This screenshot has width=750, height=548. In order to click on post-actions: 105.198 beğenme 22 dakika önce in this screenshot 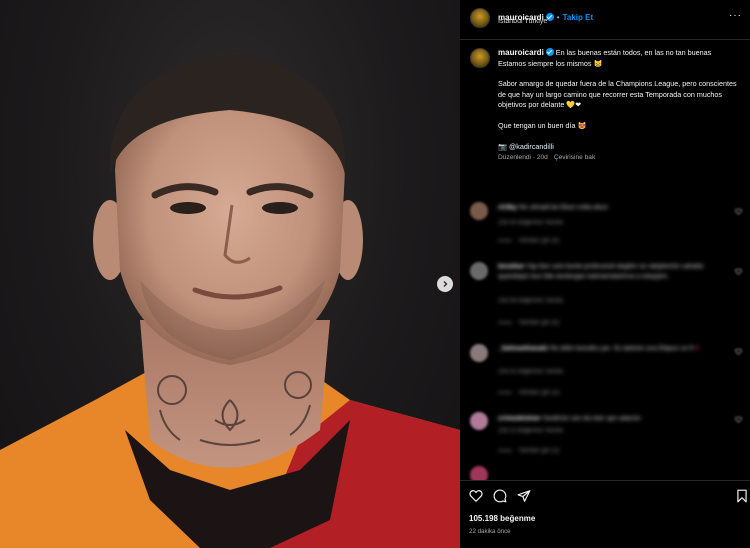, I will do `click(605, 514)`.